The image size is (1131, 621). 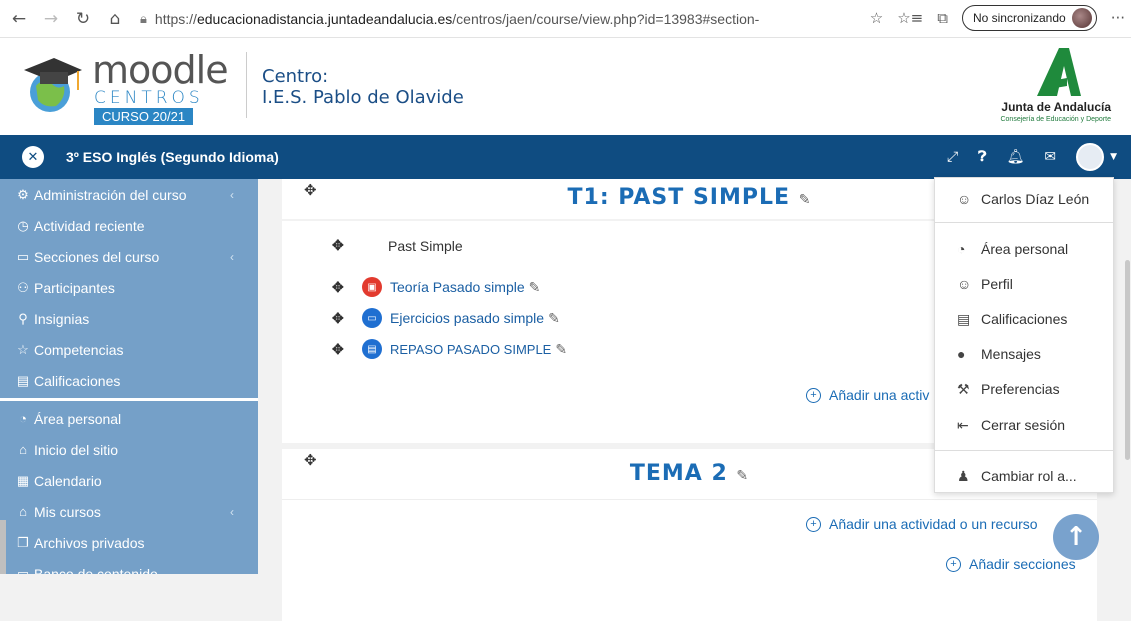 I want to click on back-to-top-button: ↑, so click(x=1076, y=537).